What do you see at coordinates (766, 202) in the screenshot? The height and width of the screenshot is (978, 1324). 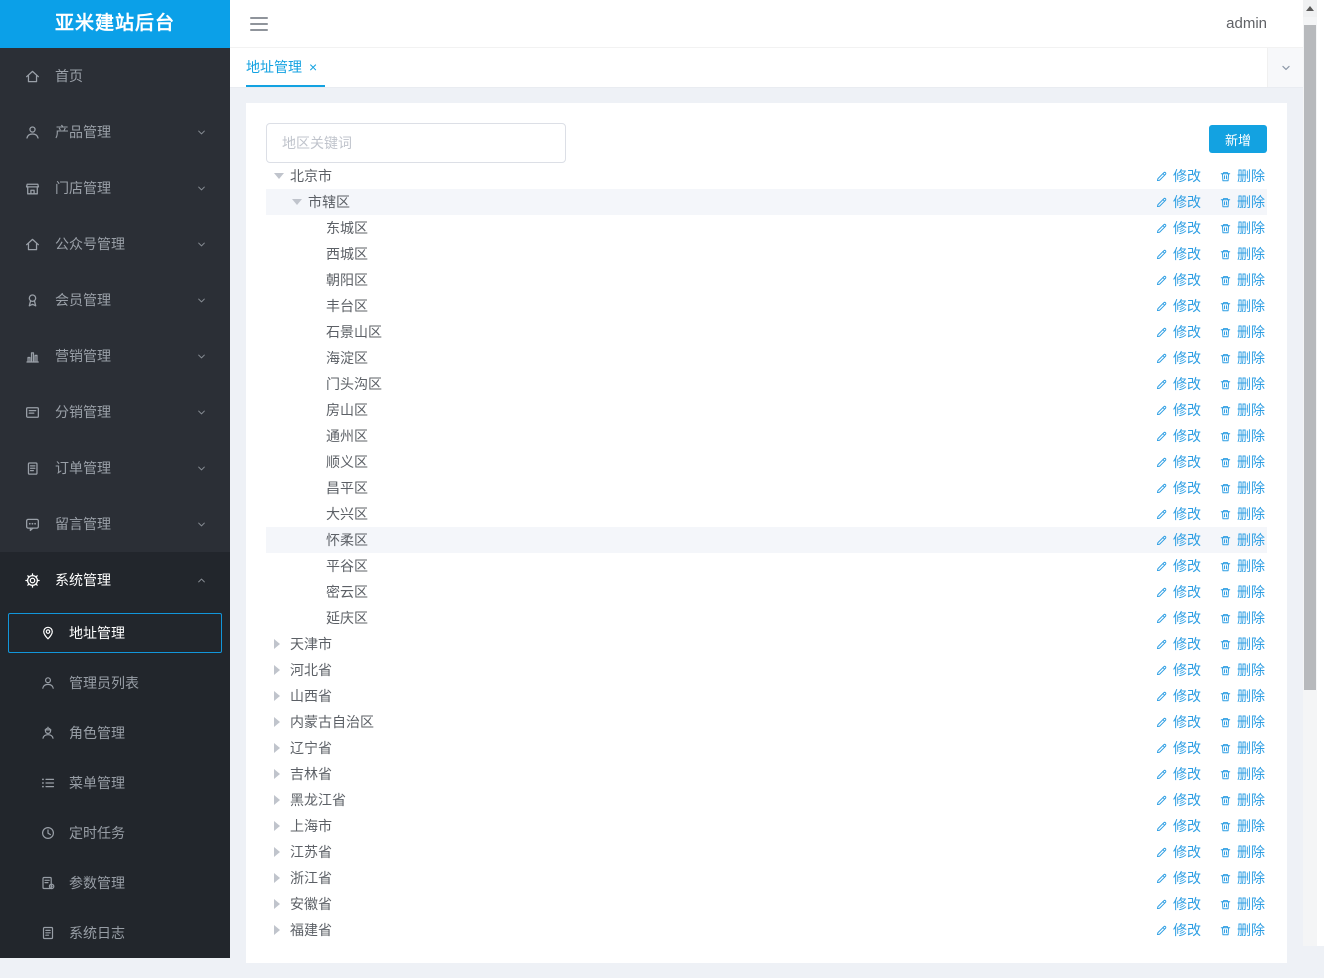 I see `tree-row: 市辖区 修改 删除` at bounding box center [766, 202].